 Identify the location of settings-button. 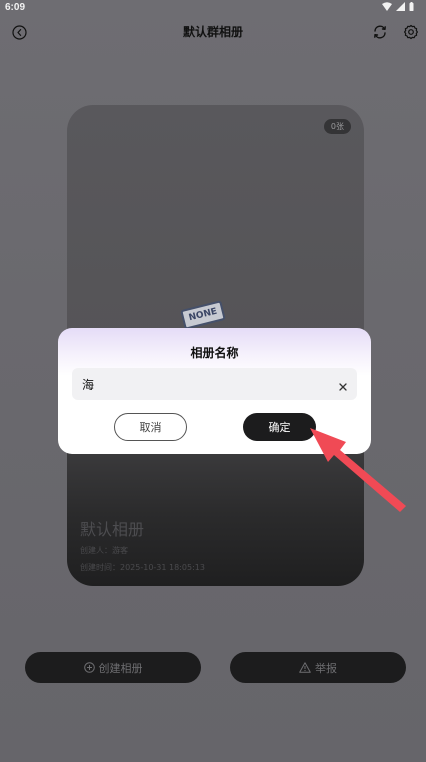
(411, 32).